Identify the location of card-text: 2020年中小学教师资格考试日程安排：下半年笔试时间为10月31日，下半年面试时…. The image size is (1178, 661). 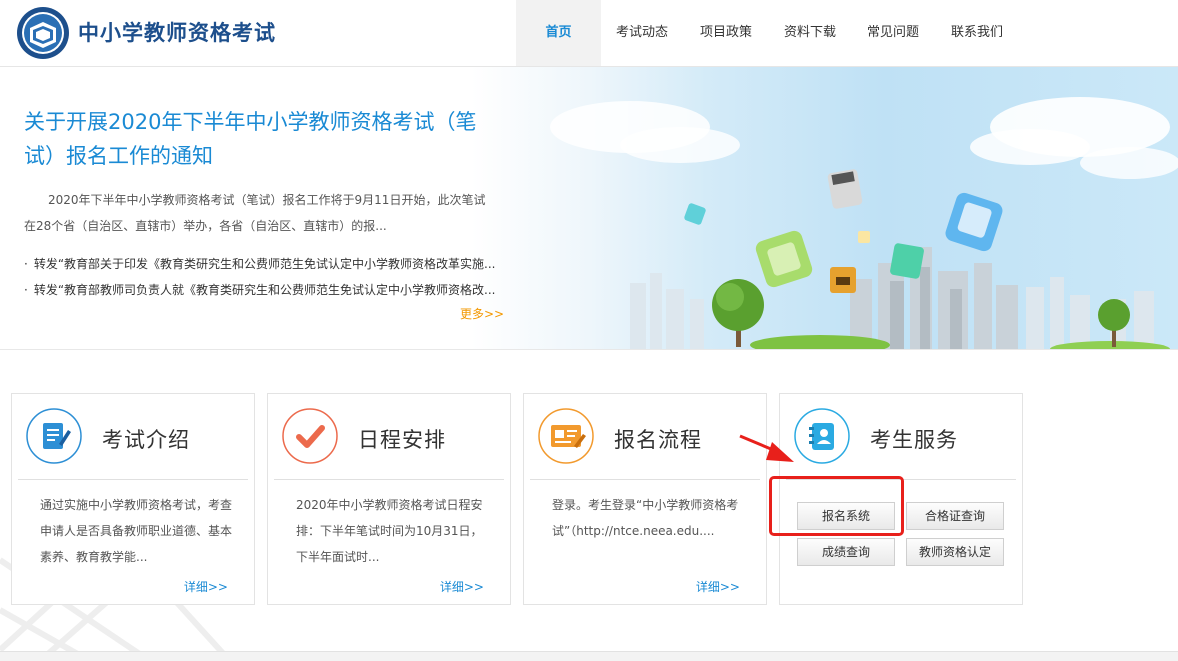
(389, 531).